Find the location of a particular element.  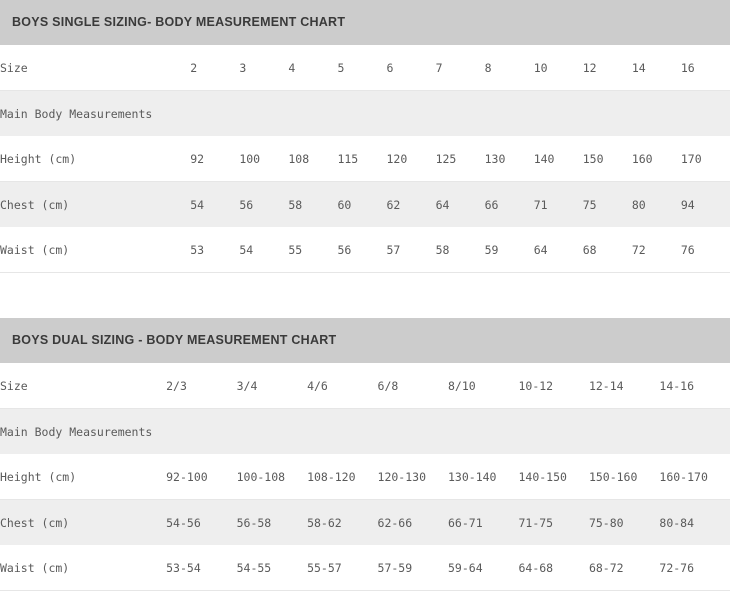

table-cell: 94 is located at coordinates (705, 204).